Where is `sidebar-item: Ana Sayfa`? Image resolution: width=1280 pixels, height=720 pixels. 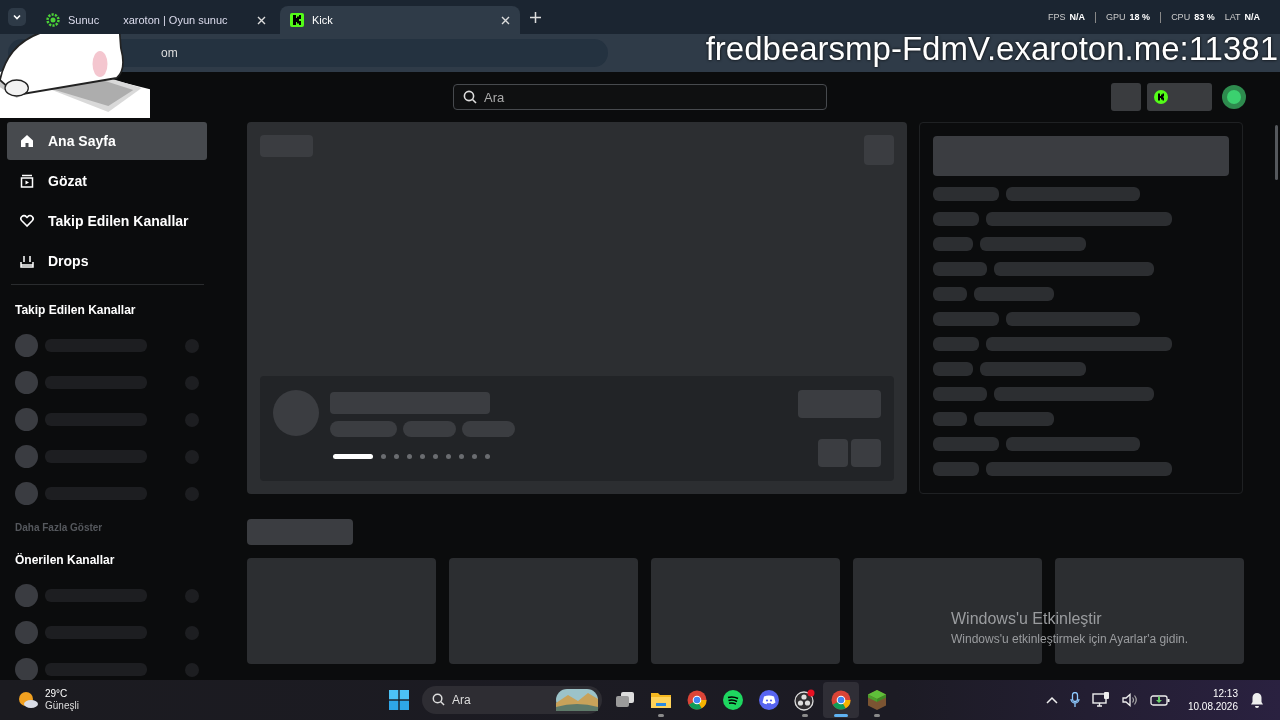 sidebar-item: Ana Sayfa is located at coordinates (107, 141).